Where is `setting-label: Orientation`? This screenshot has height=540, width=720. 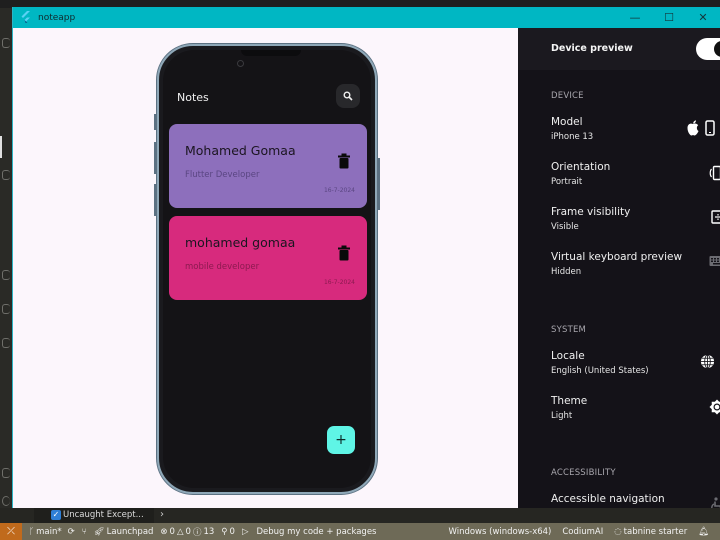 setting-label: Orientation is located at coordinates (581, 167).